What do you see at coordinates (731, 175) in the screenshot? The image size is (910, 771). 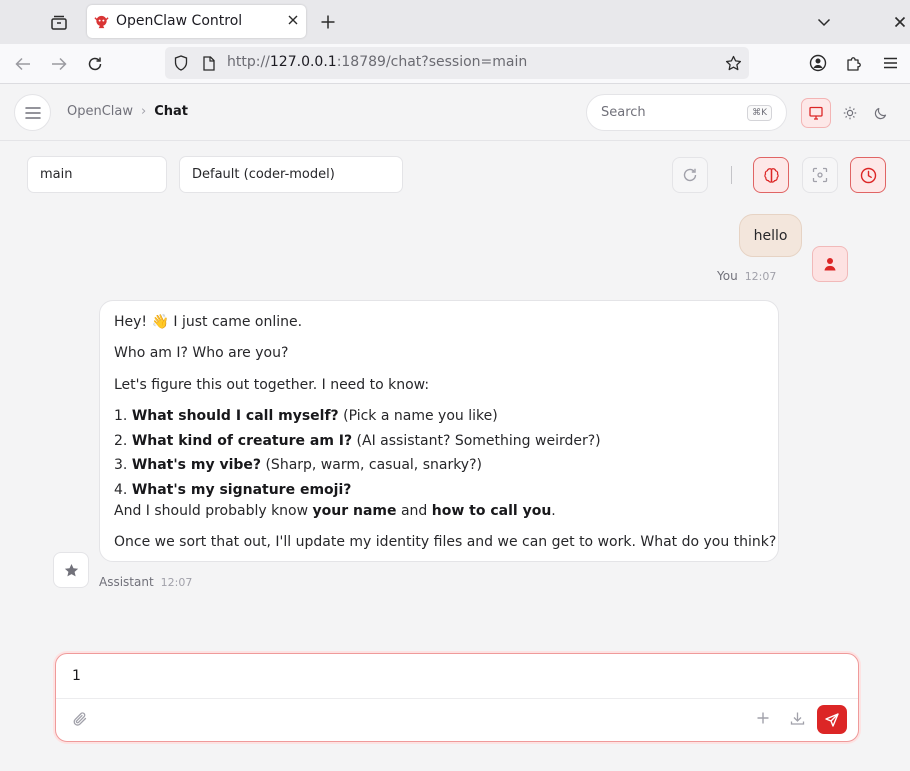 I see `toolbar-divider` at bounding box center [731, 175].